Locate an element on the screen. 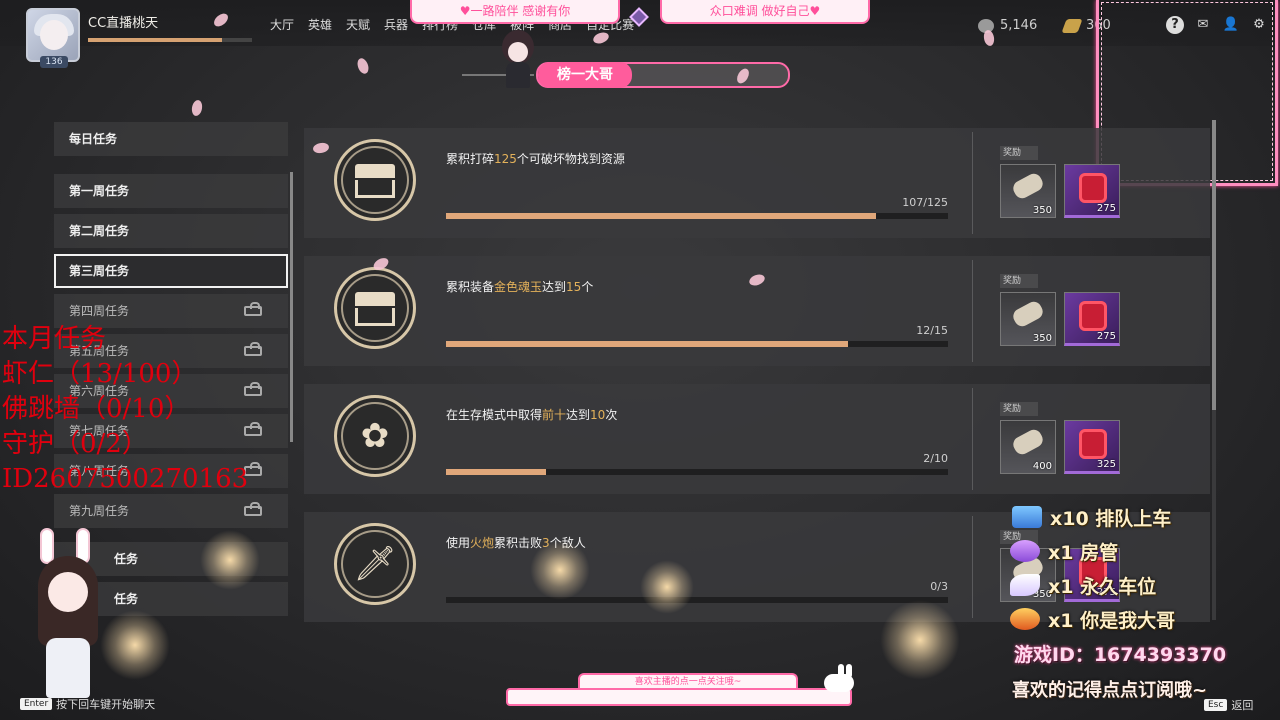 This screenshot has width=1280, height=720. gift-row: x1 你是我大哥 is located at coordinates (1145, 619).